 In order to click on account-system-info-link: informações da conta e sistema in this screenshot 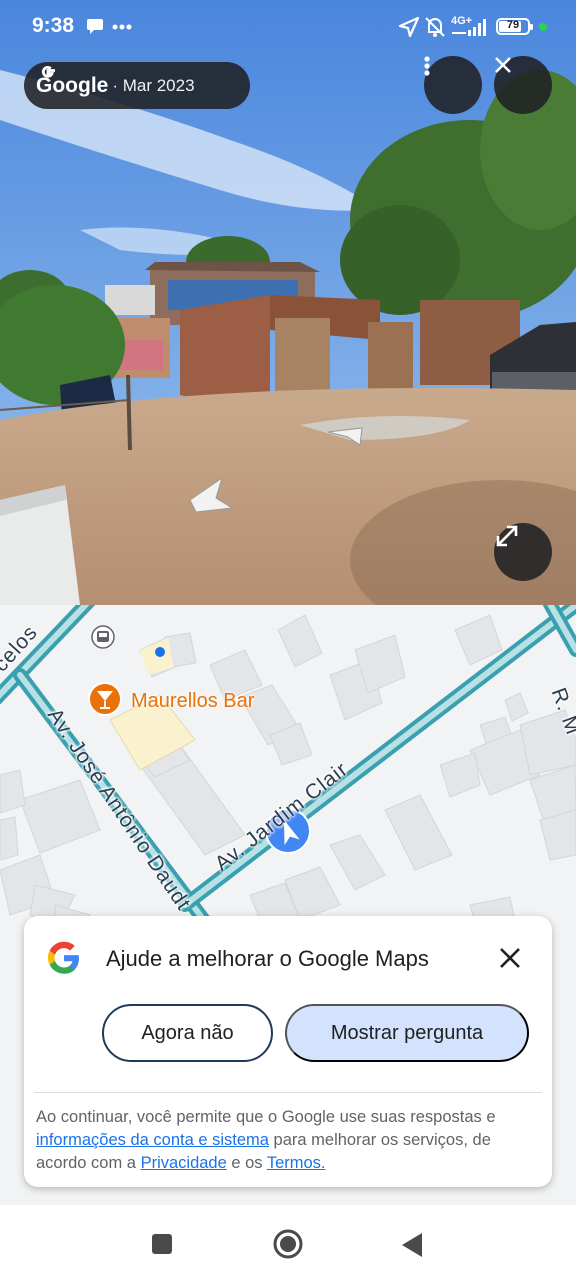, I will do `click(152, 1140)`.